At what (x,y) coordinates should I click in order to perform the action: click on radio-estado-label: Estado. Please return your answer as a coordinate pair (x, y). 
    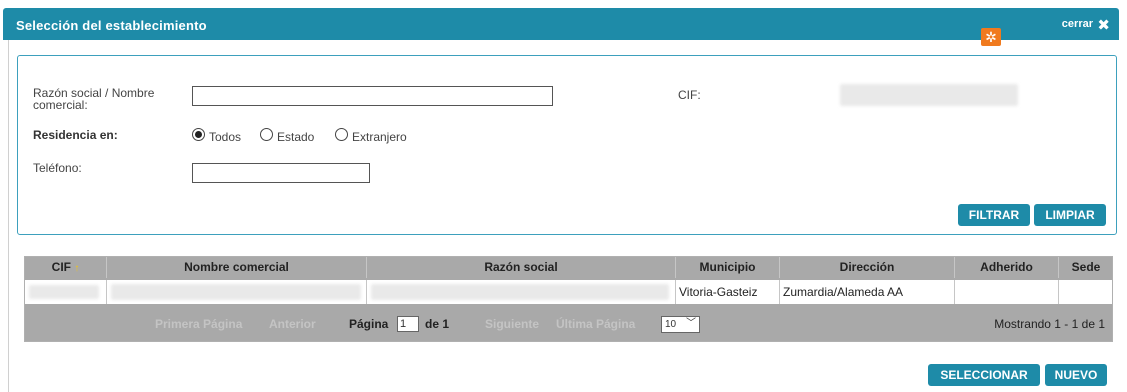
    Looking at the image, I should click on (296, 137).